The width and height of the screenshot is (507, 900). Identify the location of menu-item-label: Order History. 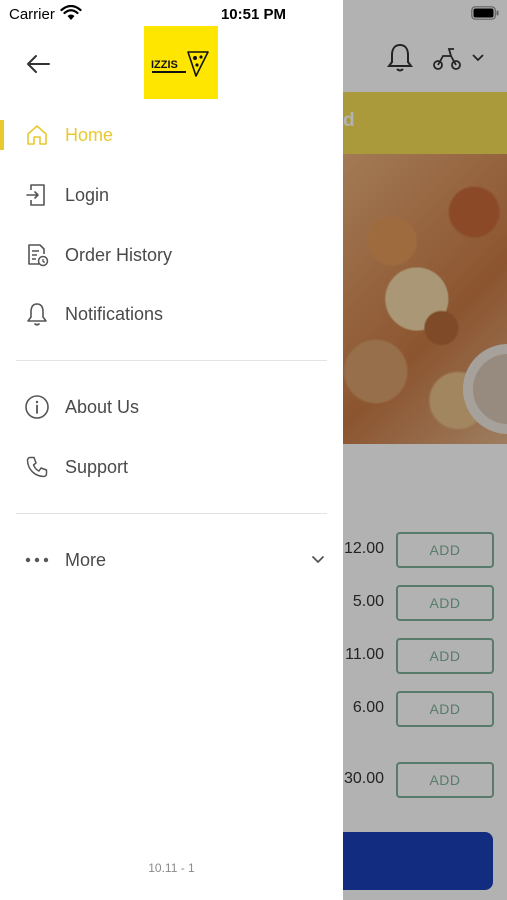
(119, 254).